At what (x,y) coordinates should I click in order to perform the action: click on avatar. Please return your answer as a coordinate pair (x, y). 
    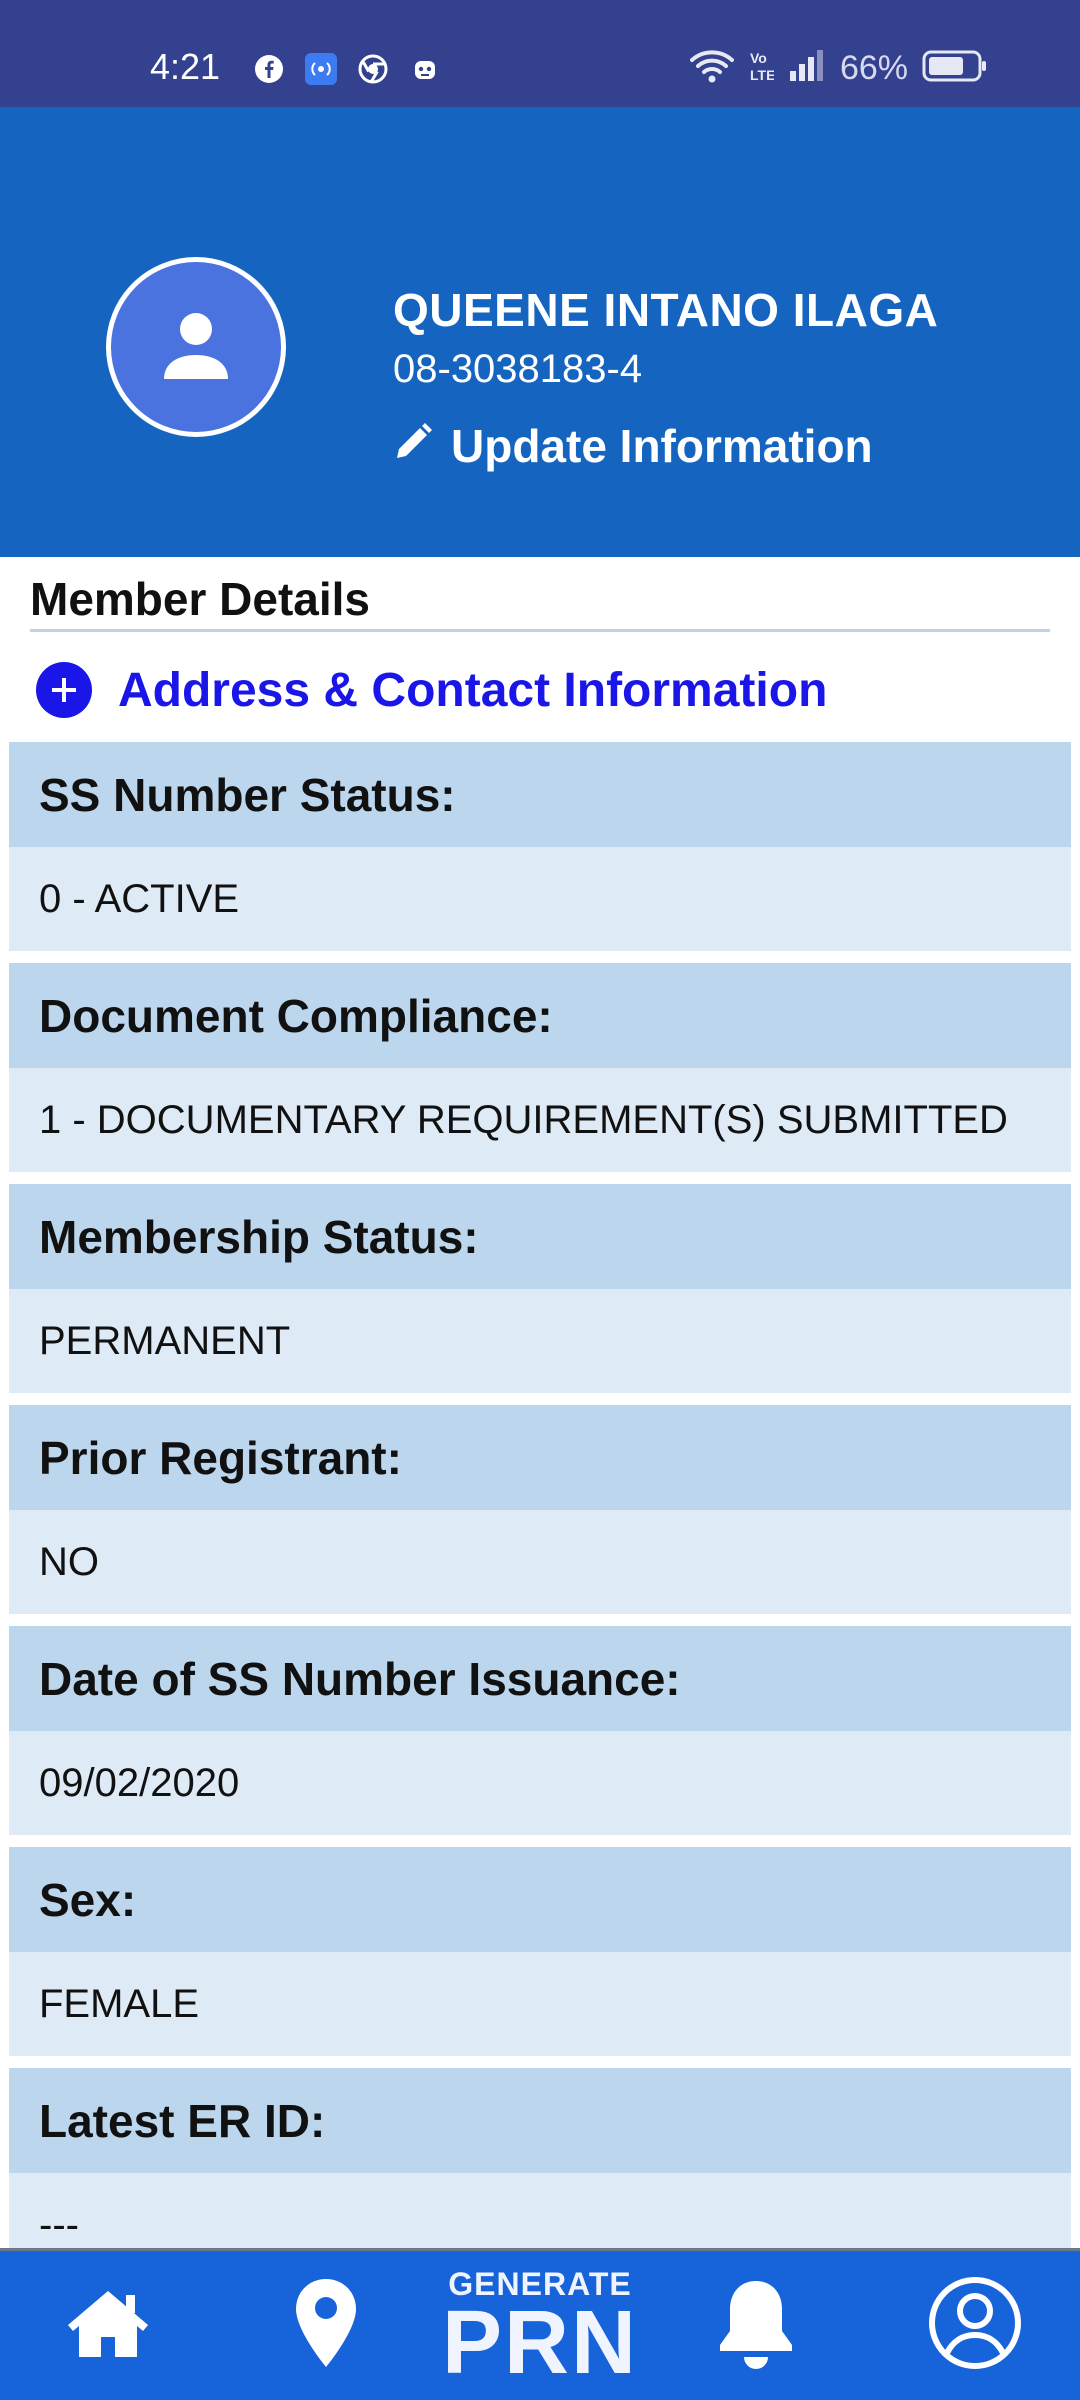
    Looking at the image, I should click on (196, 347).